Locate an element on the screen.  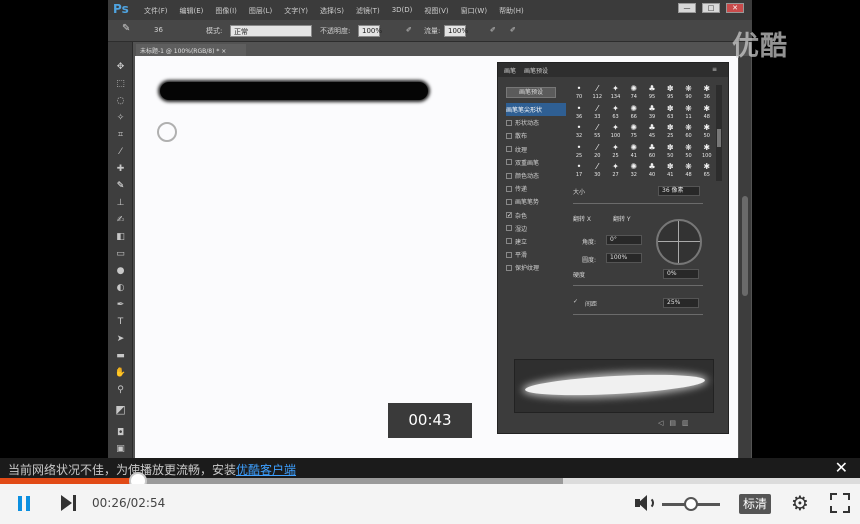
brush-tip: ✺ 74 is located at coordinates (634, 92).